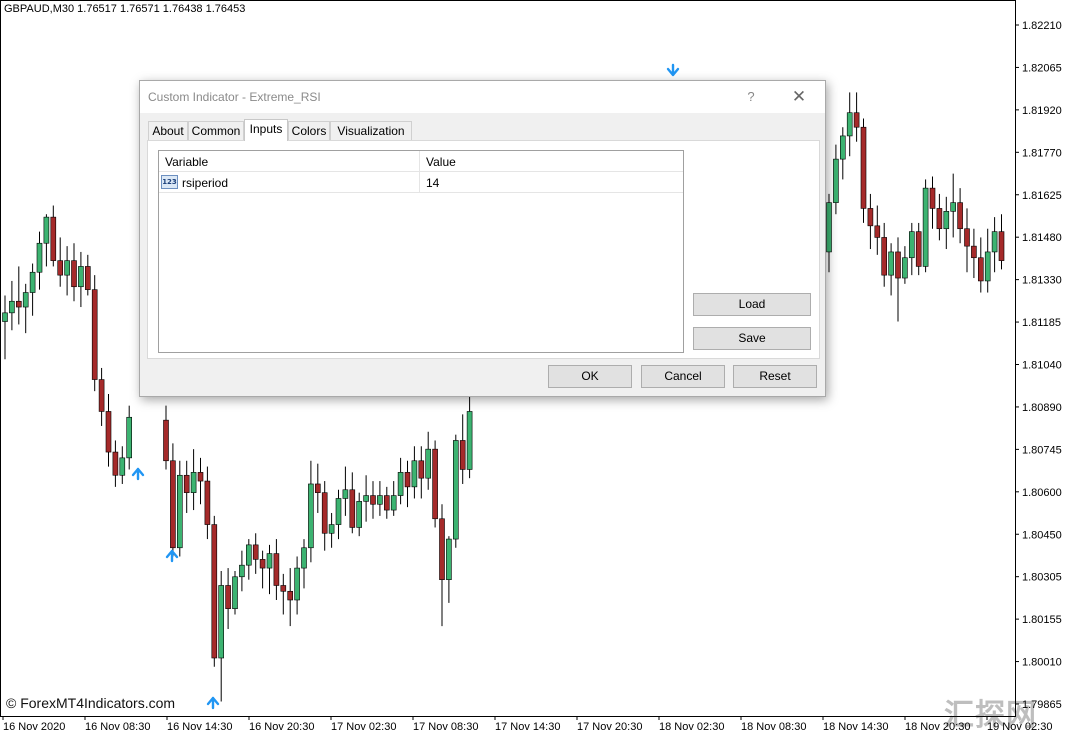 This screenshot has width=1068, height=736. Describe the element at coordinates (1042, 535) in the screenshot. I see `price-axis-label: 1.80450` at that location.